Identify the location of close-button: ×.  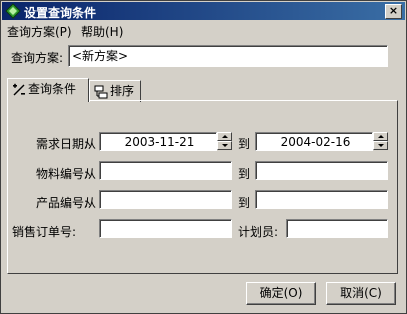
(393, 11).